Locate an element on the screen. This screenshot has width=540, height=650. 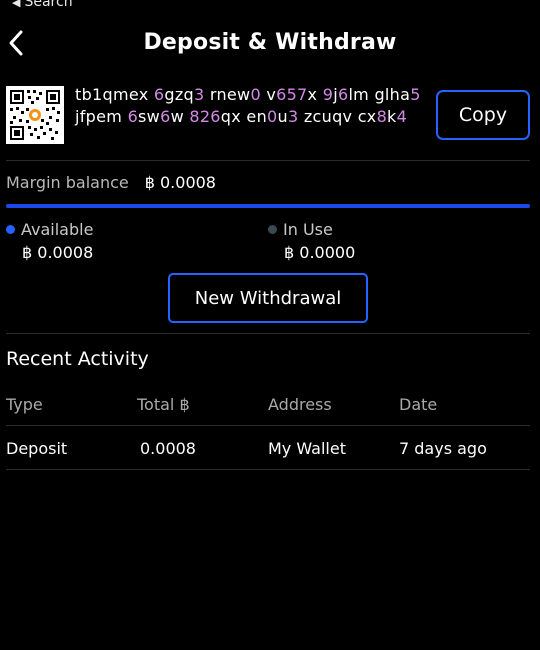
address-qr-code is located at coordinates (35, 115).